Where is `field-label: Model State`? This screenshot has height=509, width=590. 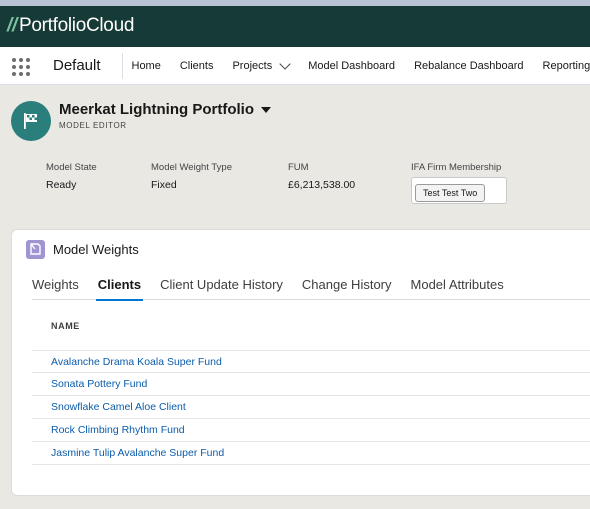 field-label: Model State is located at coordinates (71, 167).